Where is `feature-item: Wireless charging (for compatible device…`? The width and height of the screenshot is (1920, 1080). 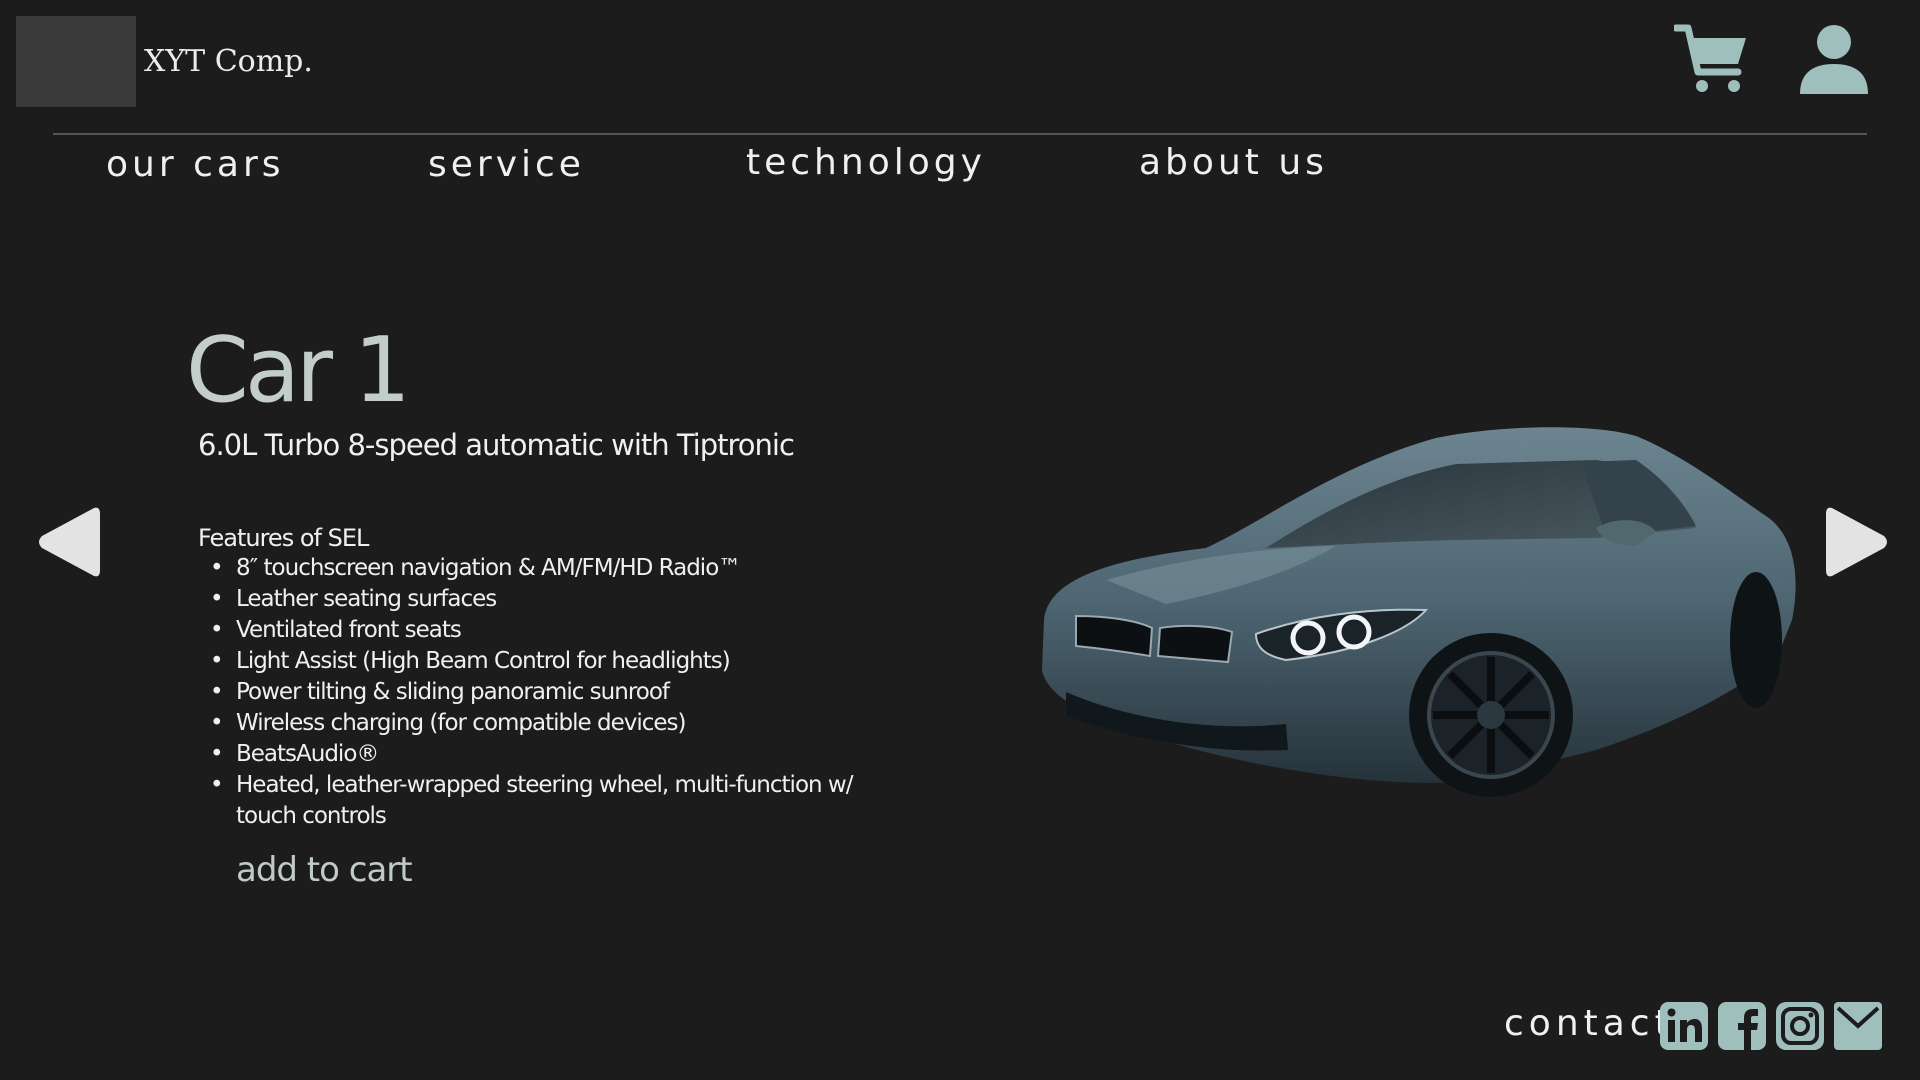
feature-item: Wireless charging (for compatible device… is located at coordinates (553, 723).